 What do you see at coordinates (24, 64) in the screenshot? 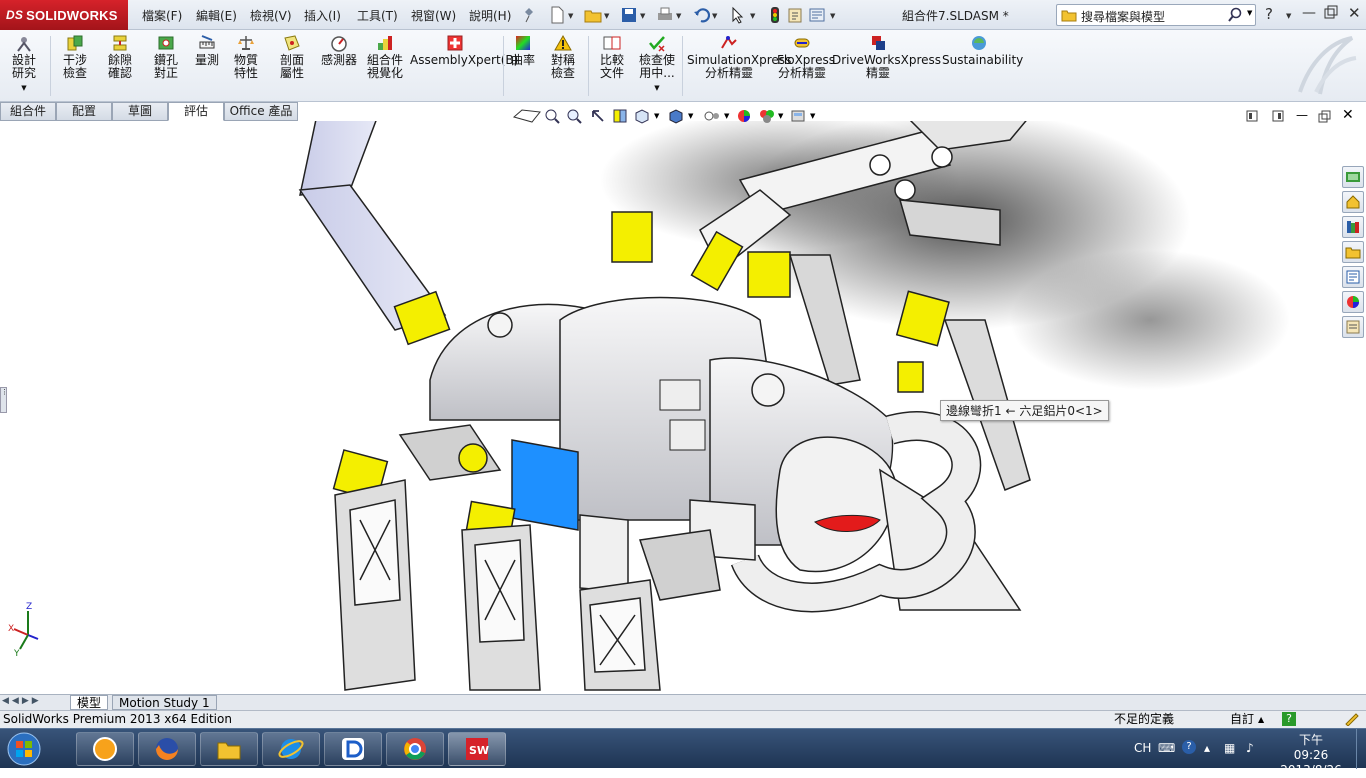
I see `design-study-button: 設計研究 ▼` at bounding box center [24, 64].